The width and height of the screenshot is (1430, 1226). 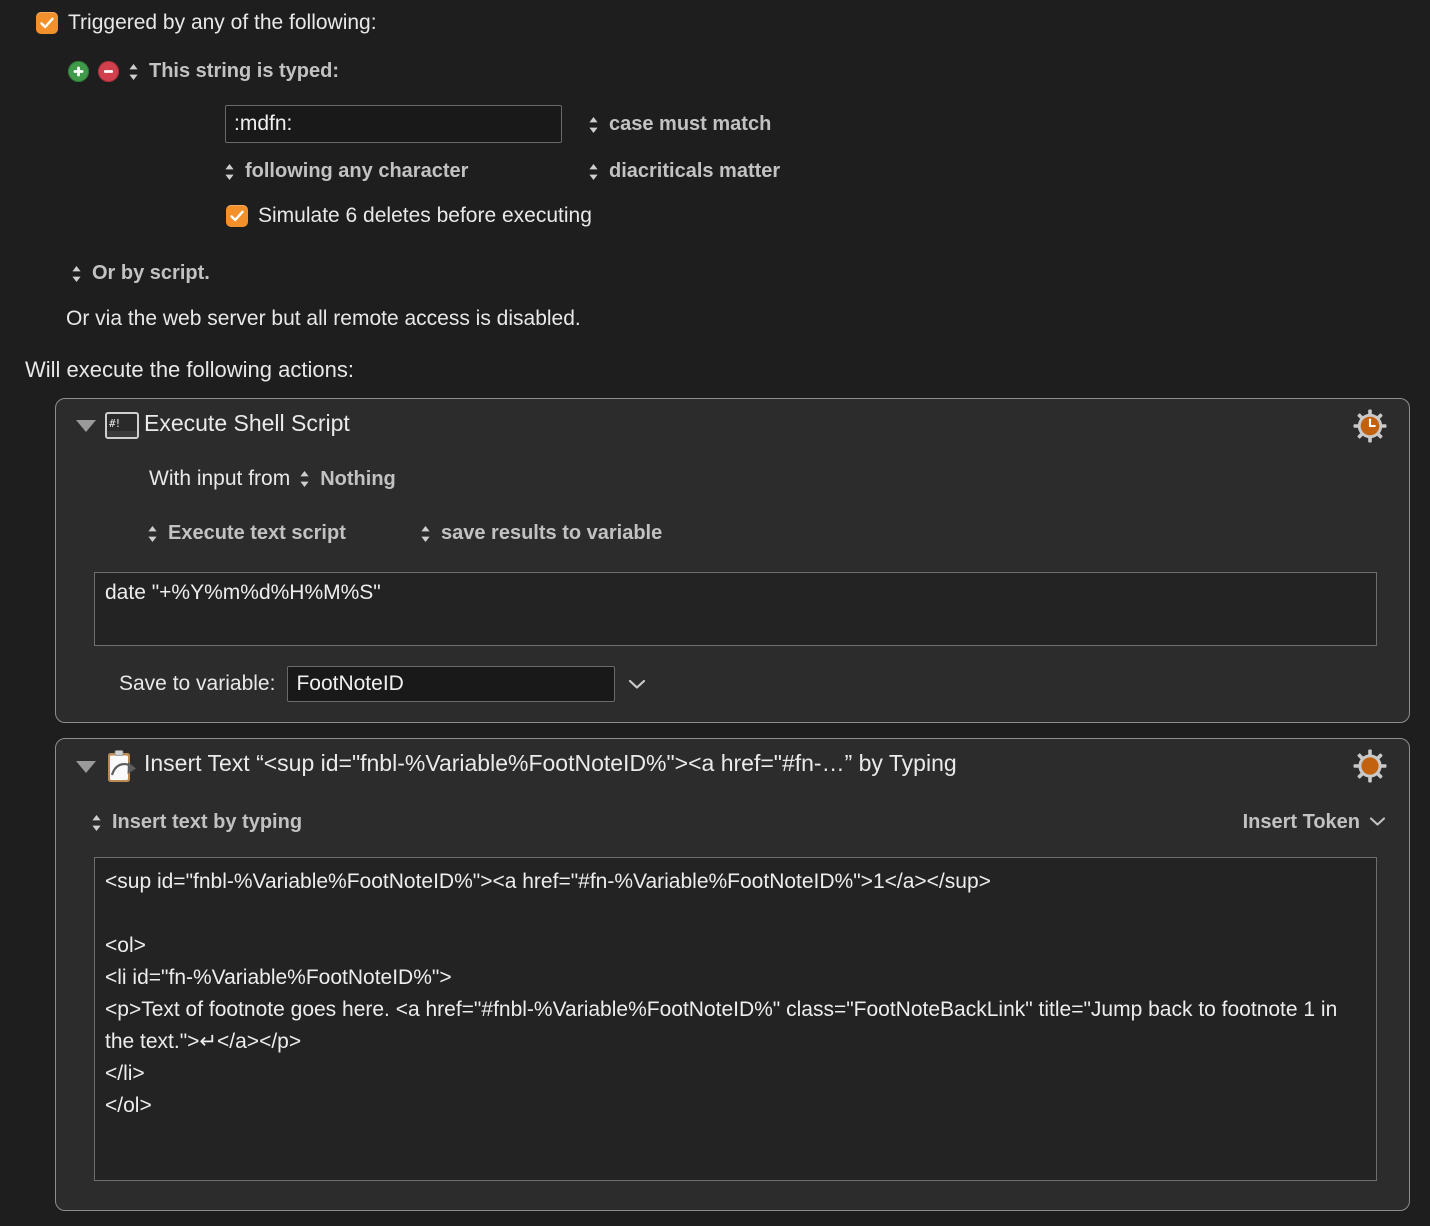 What do you see at coordinates (451, 684) in the screenshot?
I see `save-to-variable-input` at bounding box center [451, 684].